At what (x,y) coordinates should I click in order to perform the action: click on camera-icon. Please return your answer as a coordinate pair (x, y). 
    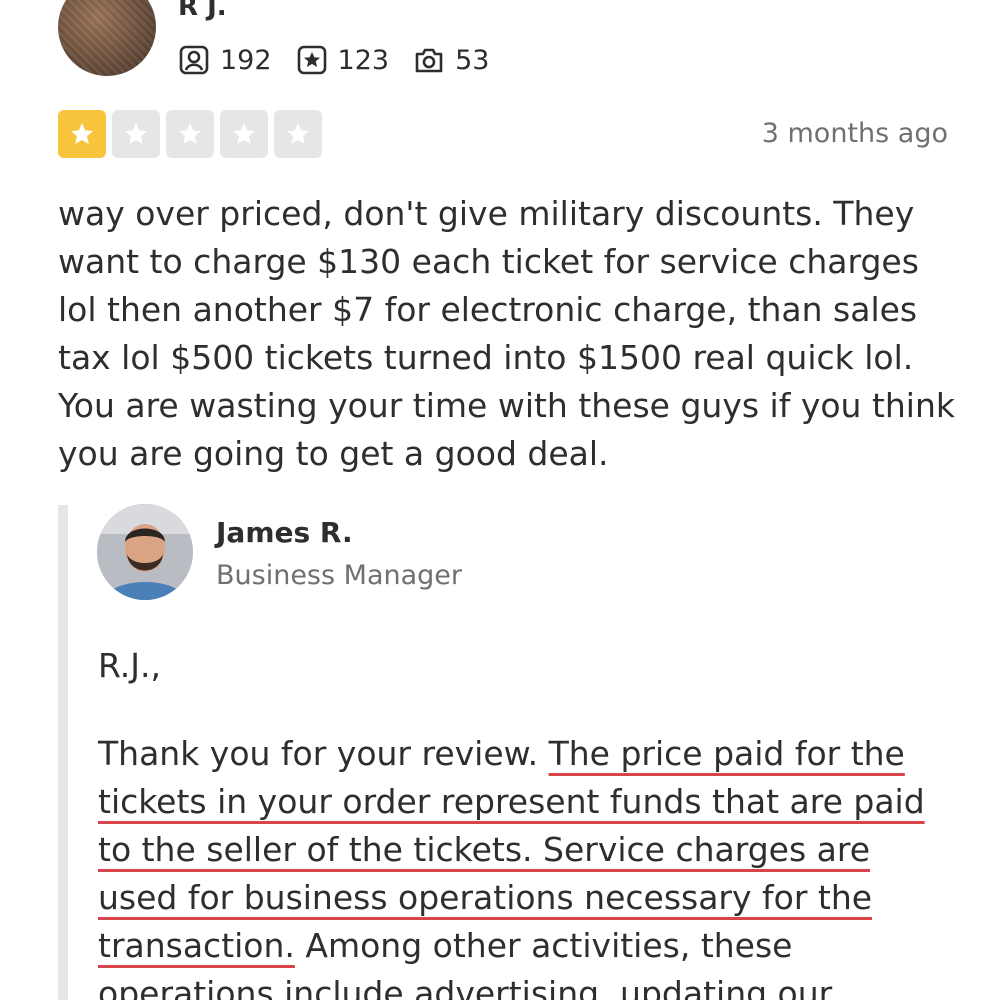
    Looking at the image, I should click on (429, 60).